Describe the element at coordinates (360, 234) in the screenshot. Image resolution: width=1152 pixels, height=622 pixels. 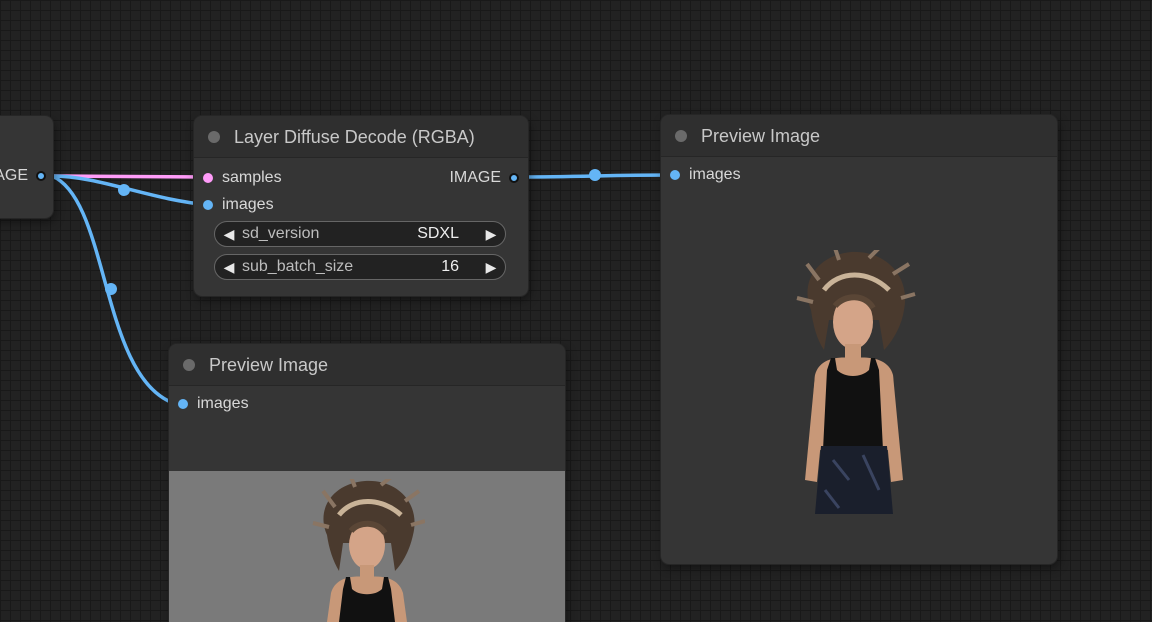
I see `sd-version-combo: ◀ sd_version SDXL ▶` at that location.